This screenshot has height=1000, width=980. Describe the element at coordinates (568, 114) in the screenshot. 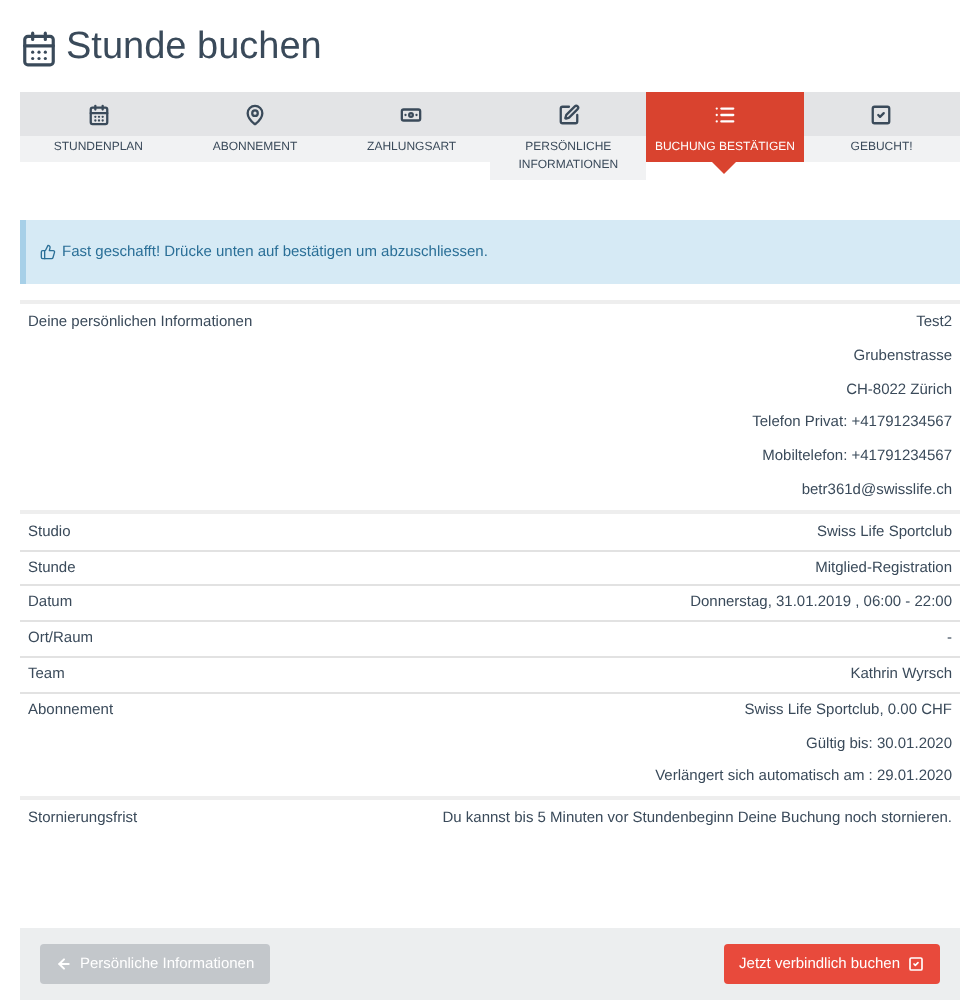

I see `pencil-square-icon` at that location.